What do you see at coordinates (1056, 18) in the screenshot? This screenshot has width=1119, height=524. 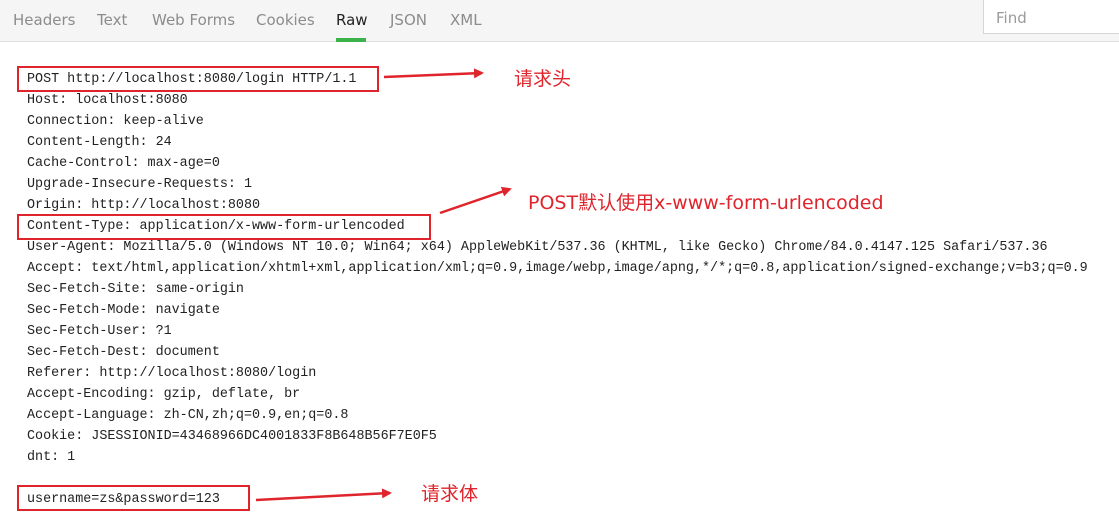 I see `find-input` at bounding box center [1056, 18].